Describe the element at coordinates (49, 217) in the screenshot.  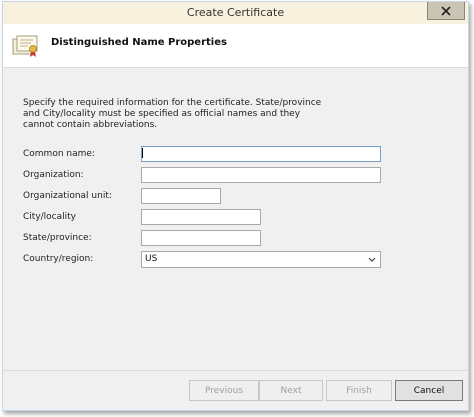
I see `city-label: City/locality` at that location.